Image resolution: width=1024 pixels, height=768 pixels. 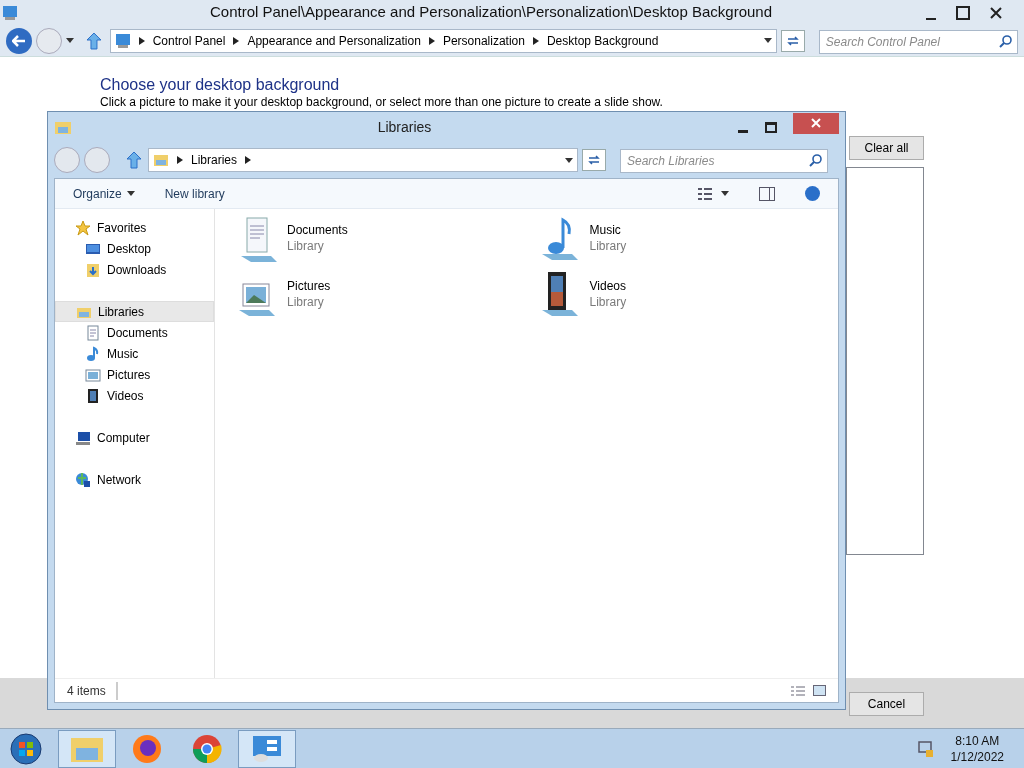 What do you see at coordinates (713, 193) in the screenshot?
I see `view-options-button` at bounding box center [713, 193].